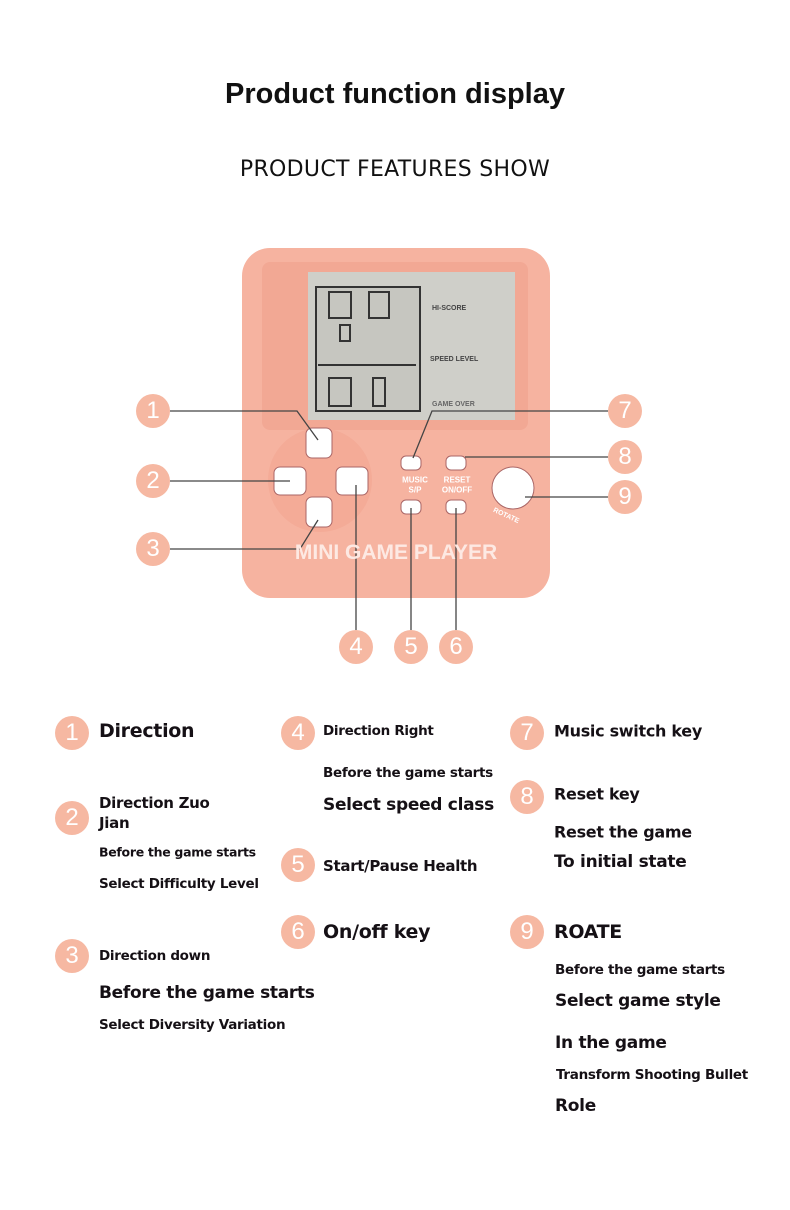 This screenshot has height=1210, width=790. What do you see at coordinates (298, 733) in the screenshot?
I see `feature-4-number: 4` at bounding box center [298, 733].